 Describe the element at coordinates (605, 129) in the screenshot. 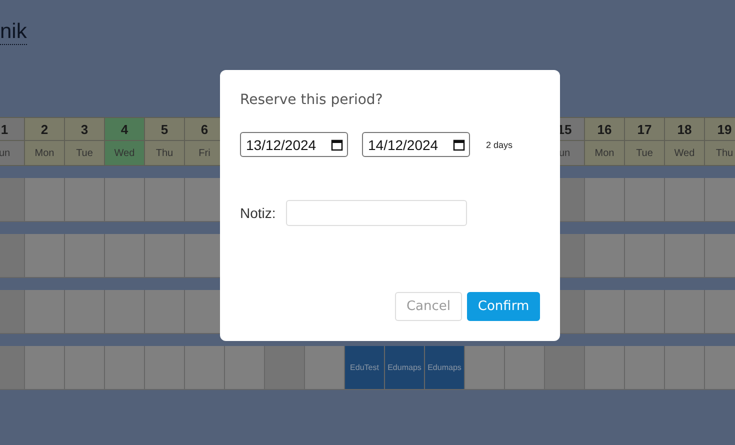

I see `day-number: 16` at that location.